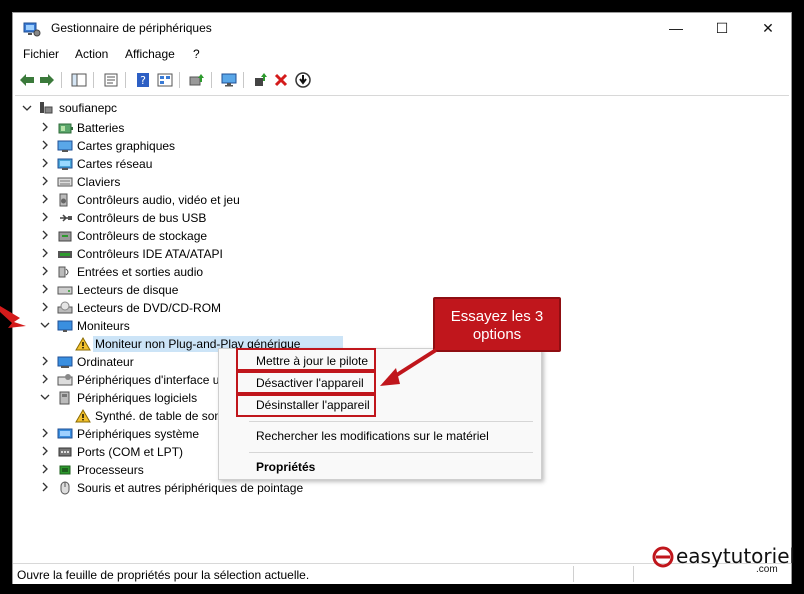  What do you see at coordinates (13, 317) in the screenshot?
I see `red-pointer-arrow` at bounding box center [13, 317].